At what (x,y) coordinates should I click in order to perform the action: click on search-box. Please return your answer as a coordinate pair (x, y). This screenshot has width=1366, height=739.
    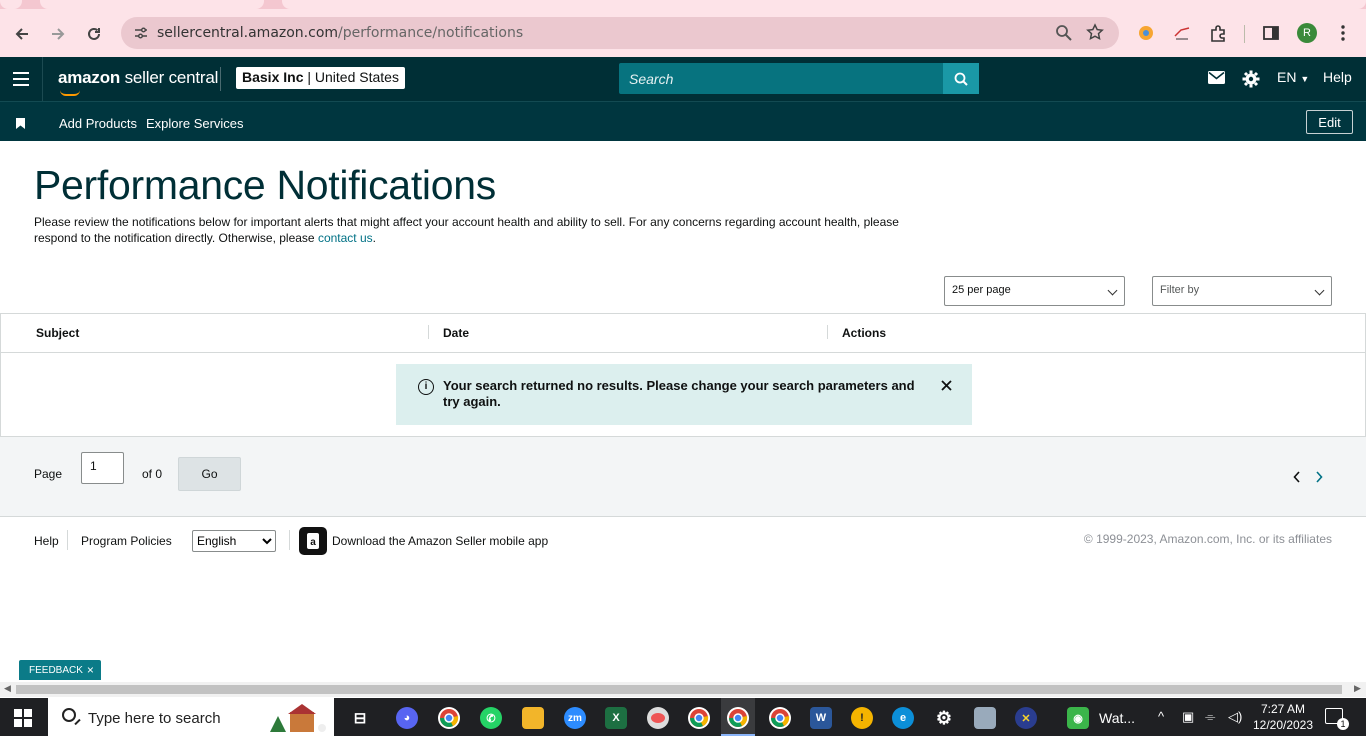
    Looking at the image, I should click on (799, 78).